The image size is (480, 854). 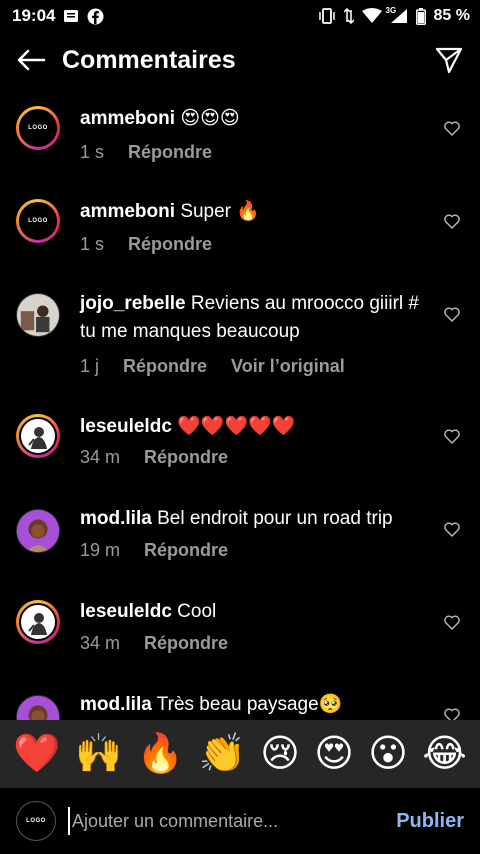 I want to click on comment-text: Cool, so click(x=197, y=611).